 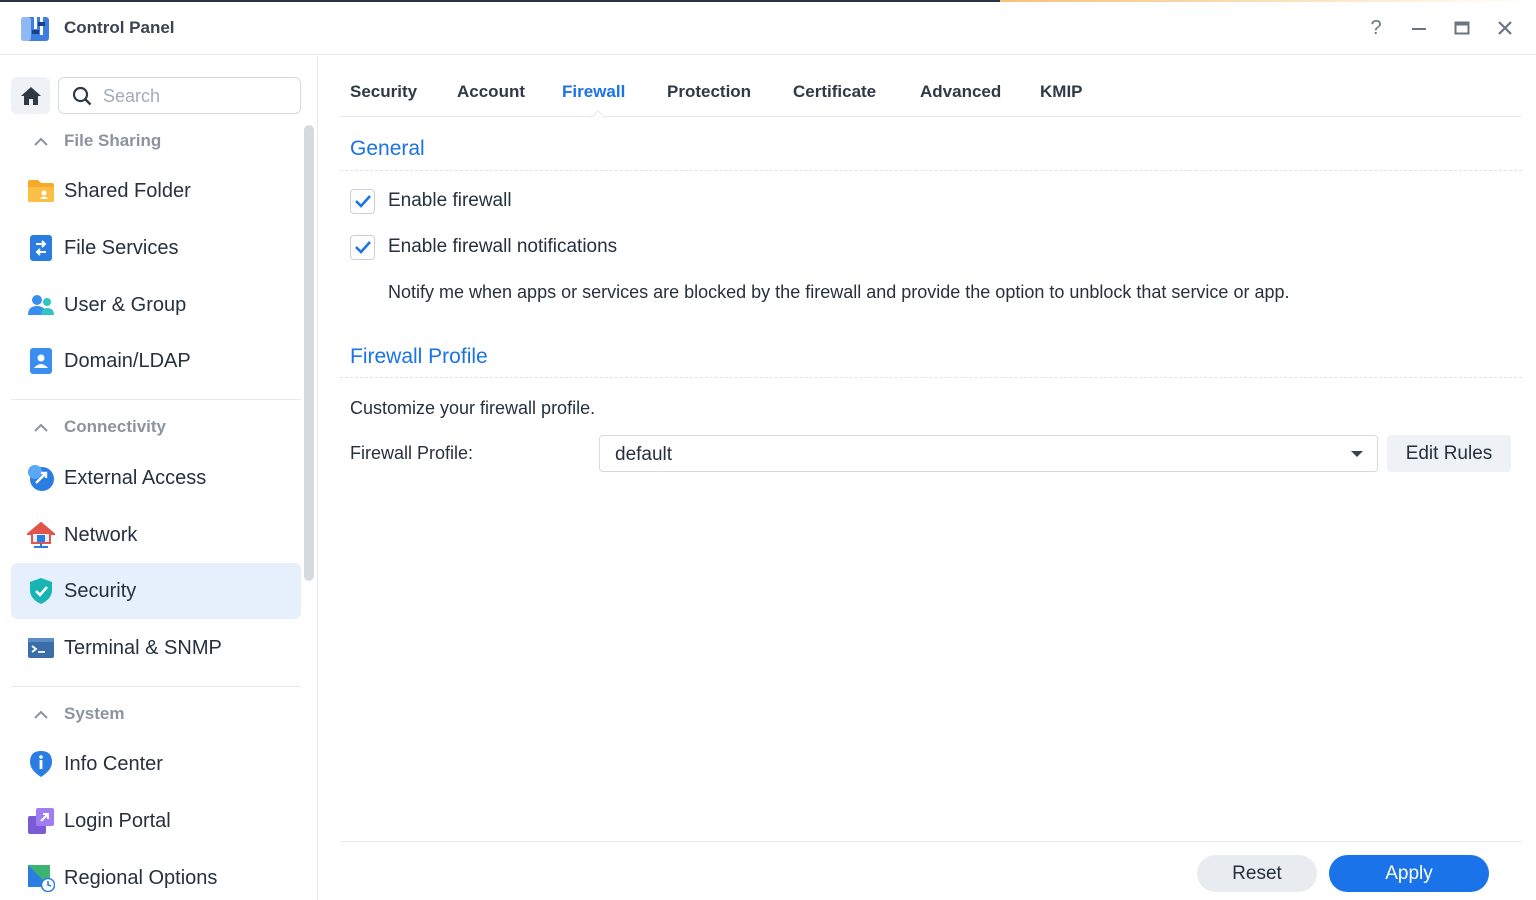 I want to click on sidebar-item-domain-ldap: Domain/LDAP, so click(x=156, y=361).